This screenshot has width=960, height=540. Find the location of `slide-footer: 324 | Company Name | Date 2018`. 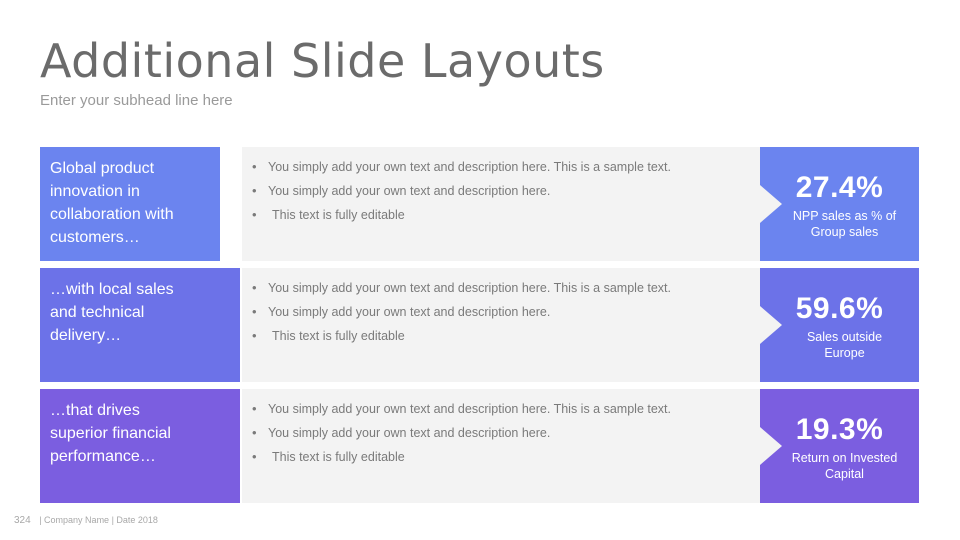

slide-footer: 324 | Company Name | Date 2018 is located at coordinates (86, 520).